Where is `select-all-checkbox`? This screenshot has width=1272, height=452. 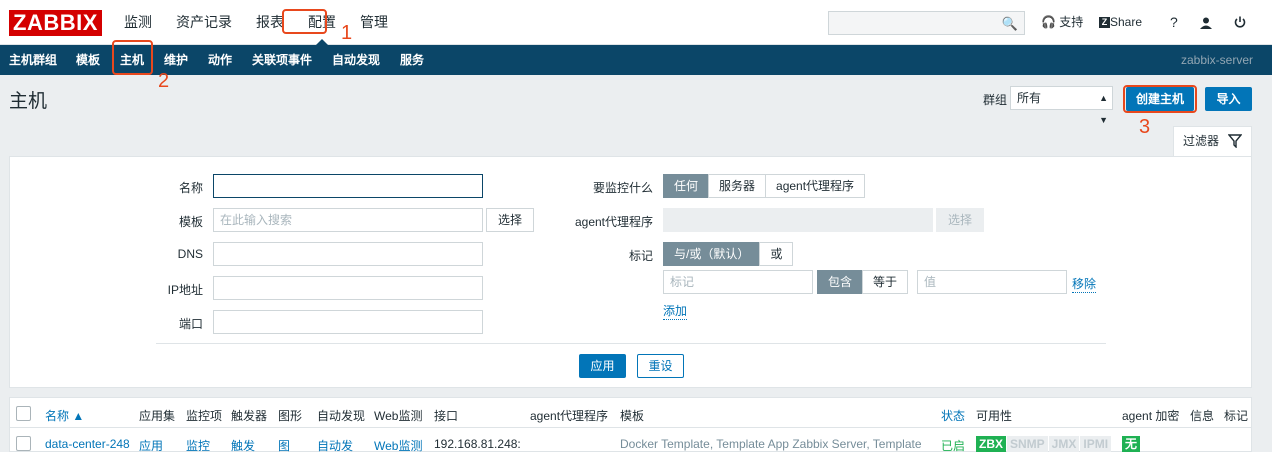 select-all-checkbox is located at coordinates (23, 413).